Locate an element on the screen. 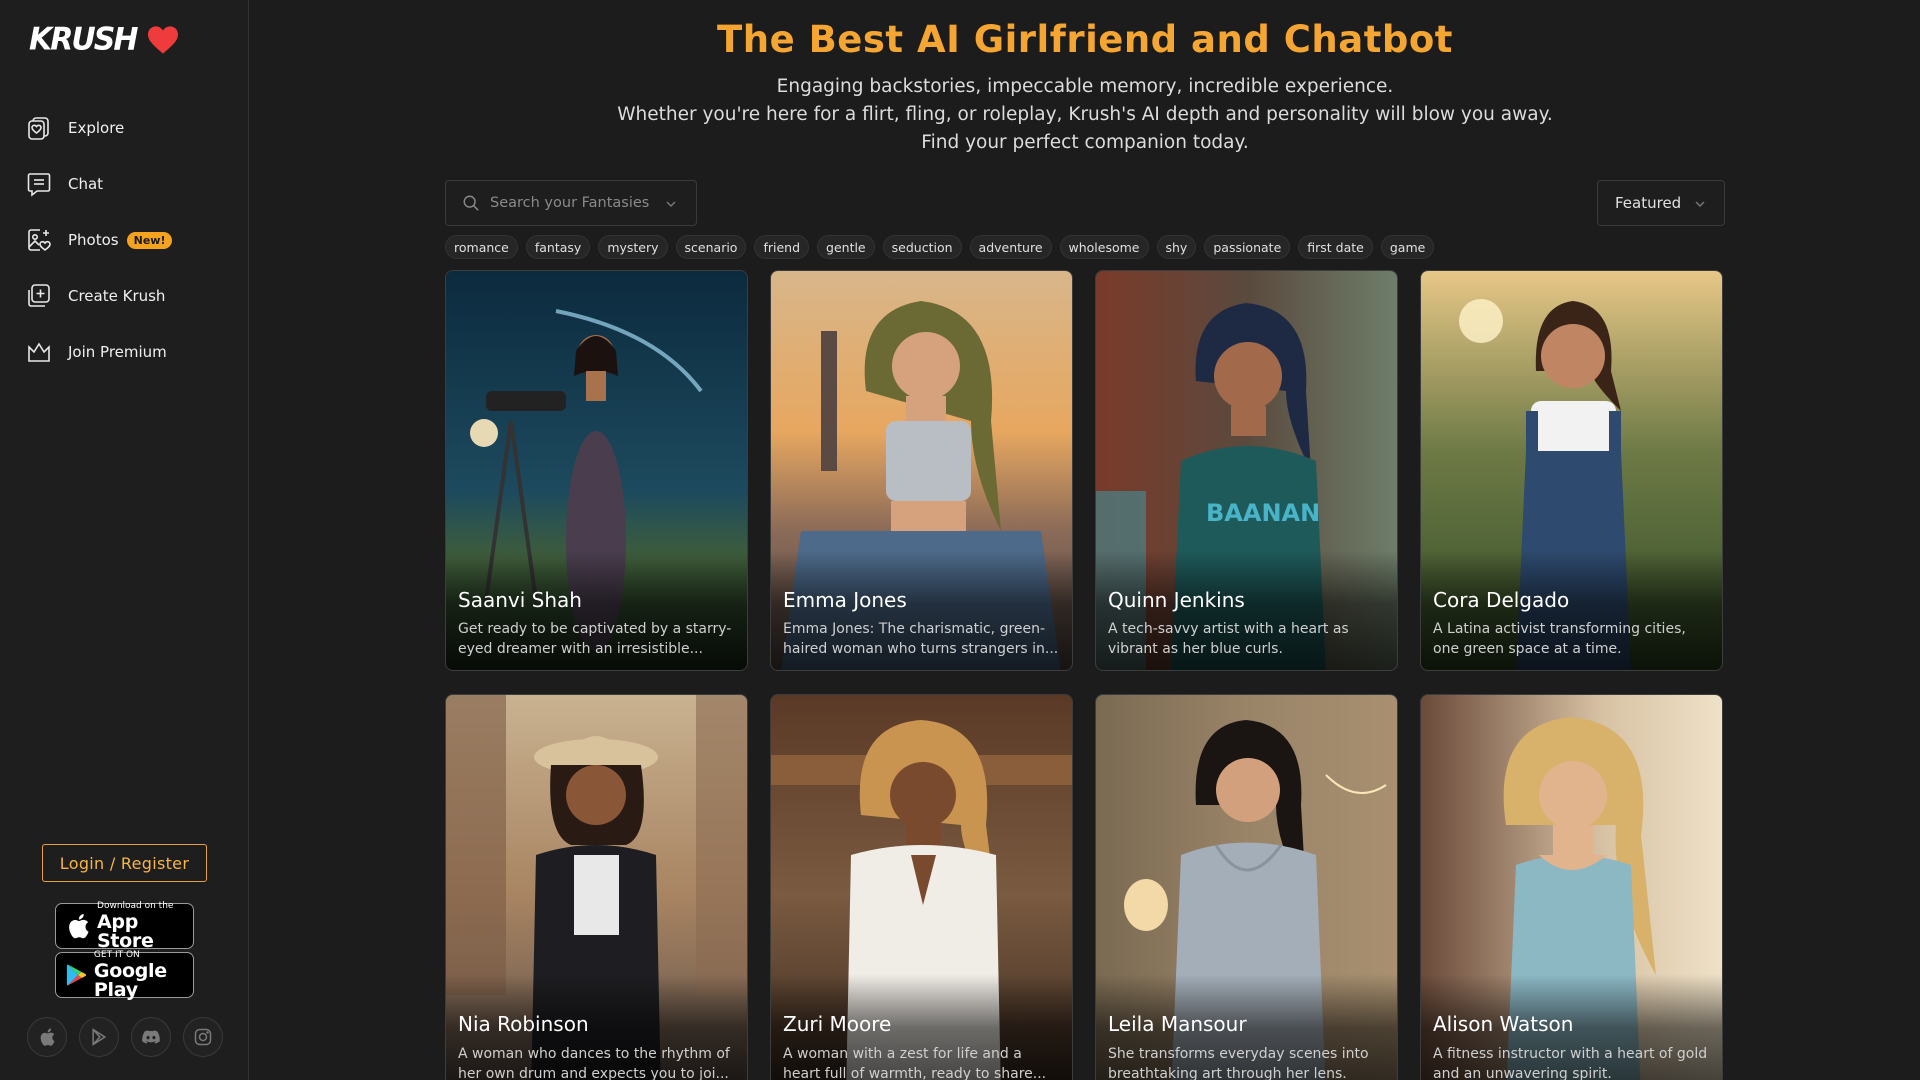 Image resolution: width=1920 pixels, height=1080 pixels. app-store-small-text: Download on the is located at coordinates (135, 905).